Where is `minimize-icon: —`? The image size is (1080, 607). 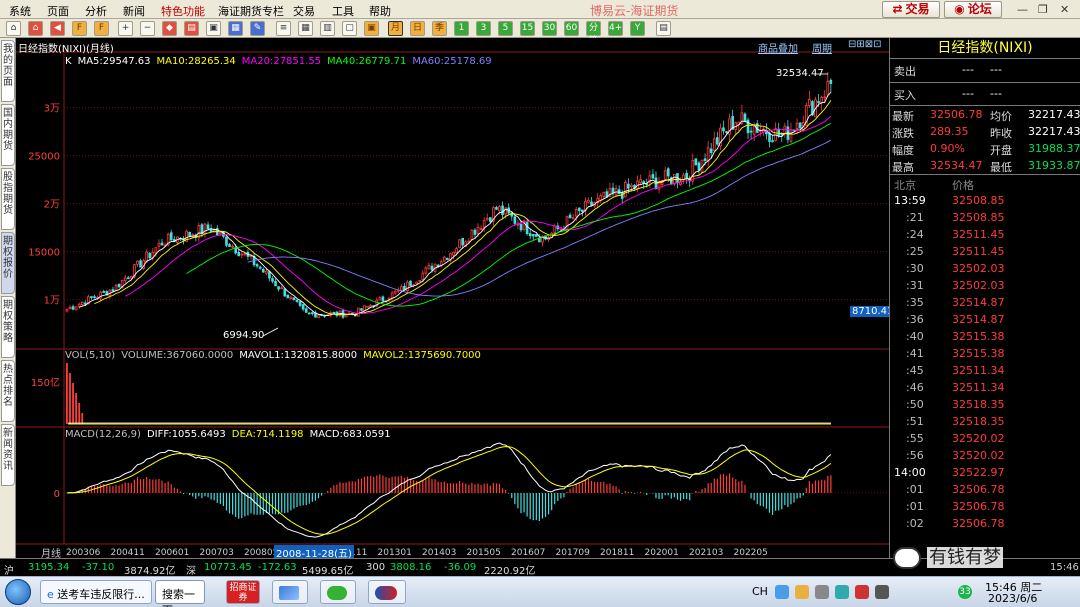
minimize-icon: — is located at coordinates (1022, 9).